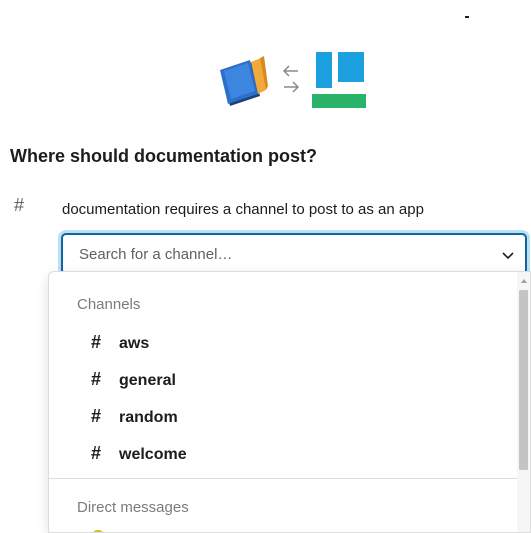  I want to click on channel-name: welcome, so click(153, 454).